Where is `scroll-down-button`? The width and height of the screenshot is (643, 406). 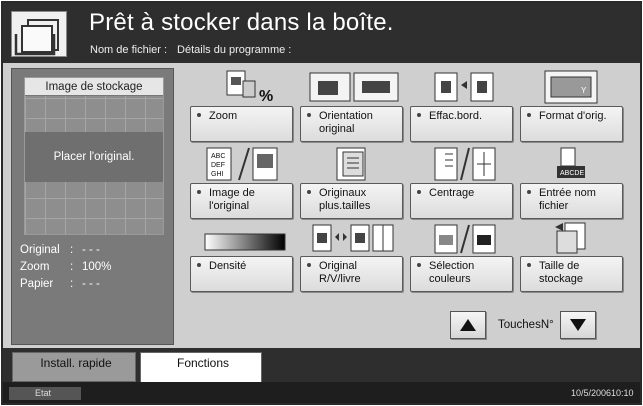 scroll-down-button is located at coordinates (578, 325).